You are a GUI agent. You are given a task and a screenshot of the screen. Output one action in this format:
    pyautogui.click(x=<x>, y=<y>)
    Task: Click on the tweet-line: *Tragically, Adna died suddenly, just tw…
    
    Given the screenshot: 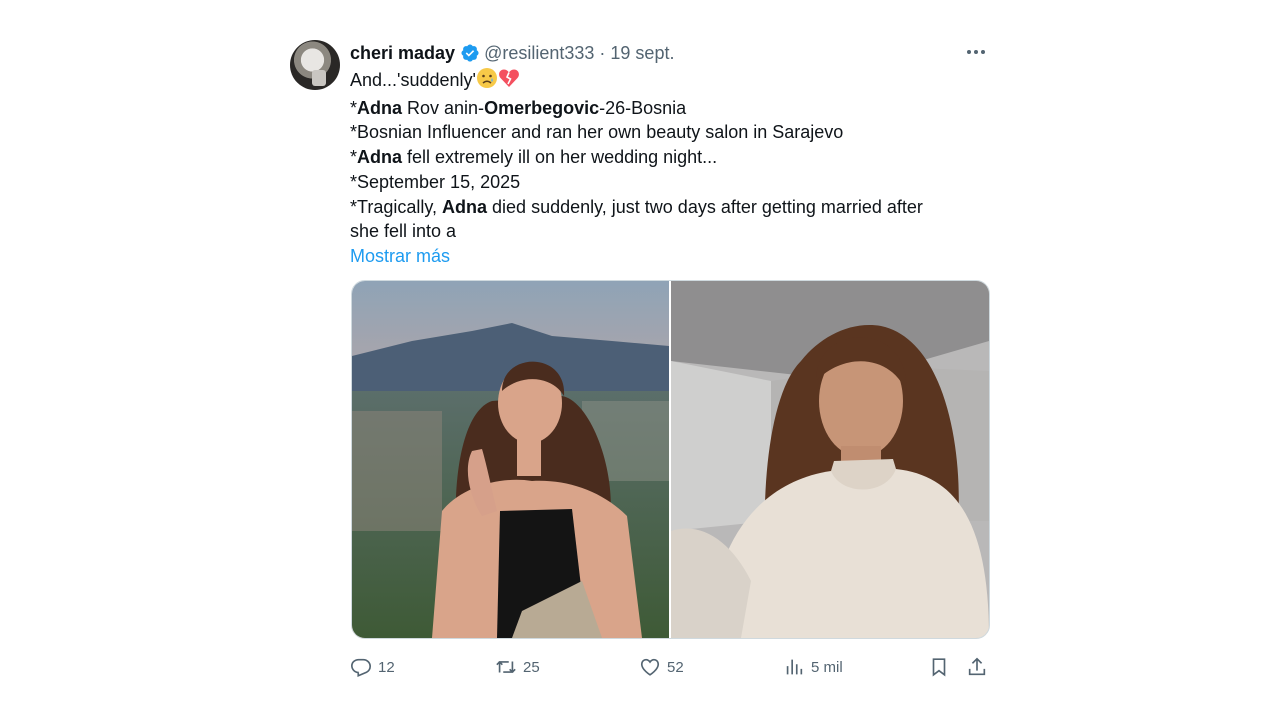 What is the action you would take?
    pyautogui.click(x=636, y=206)
    